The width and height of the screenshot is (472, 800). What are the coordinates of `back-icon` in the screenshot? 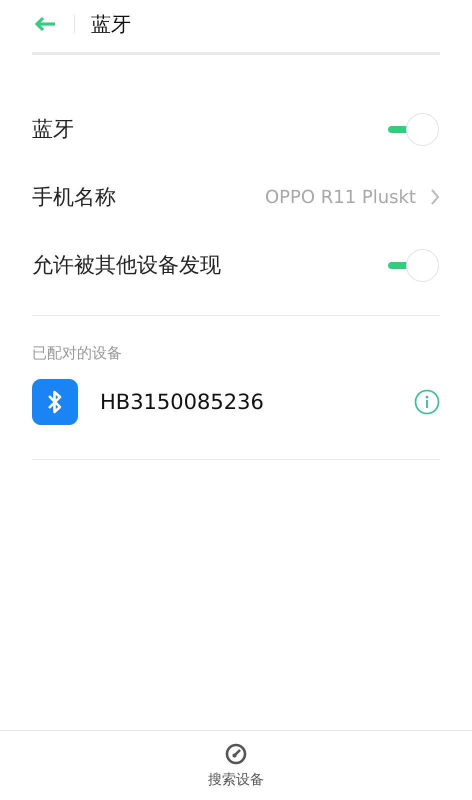 It's located at (45, 24).